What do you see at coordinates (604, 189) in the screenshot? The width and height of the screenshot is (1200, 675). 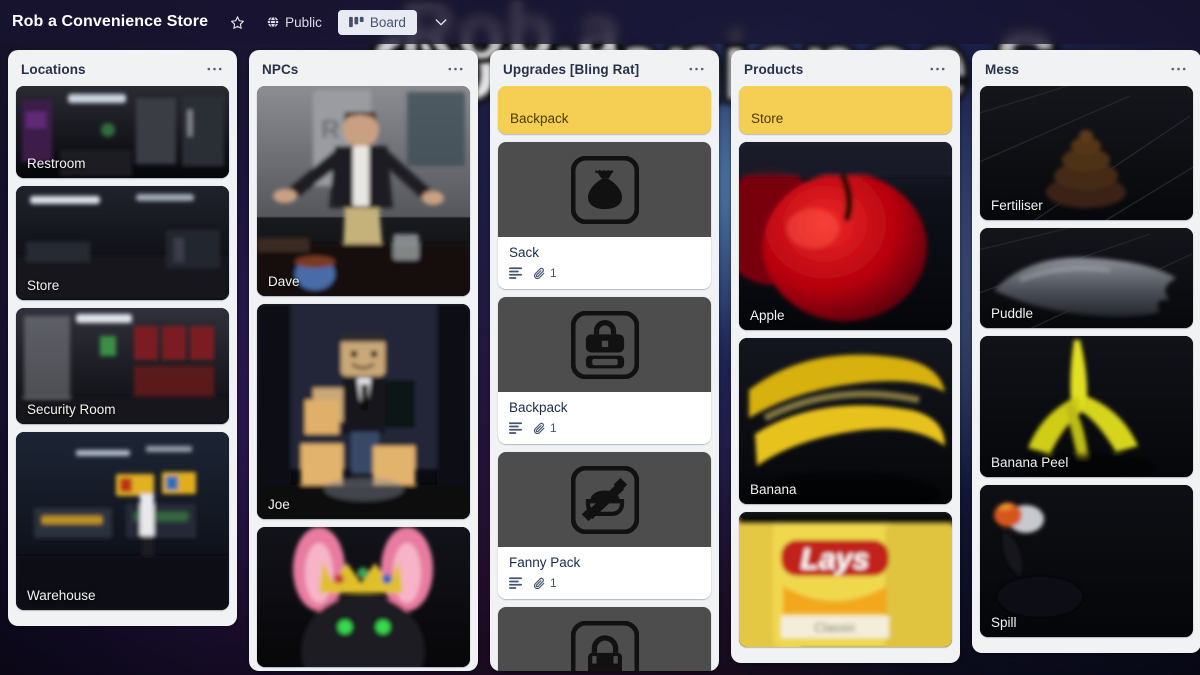 I see `sack-icon` at bounding box center [604, 189].